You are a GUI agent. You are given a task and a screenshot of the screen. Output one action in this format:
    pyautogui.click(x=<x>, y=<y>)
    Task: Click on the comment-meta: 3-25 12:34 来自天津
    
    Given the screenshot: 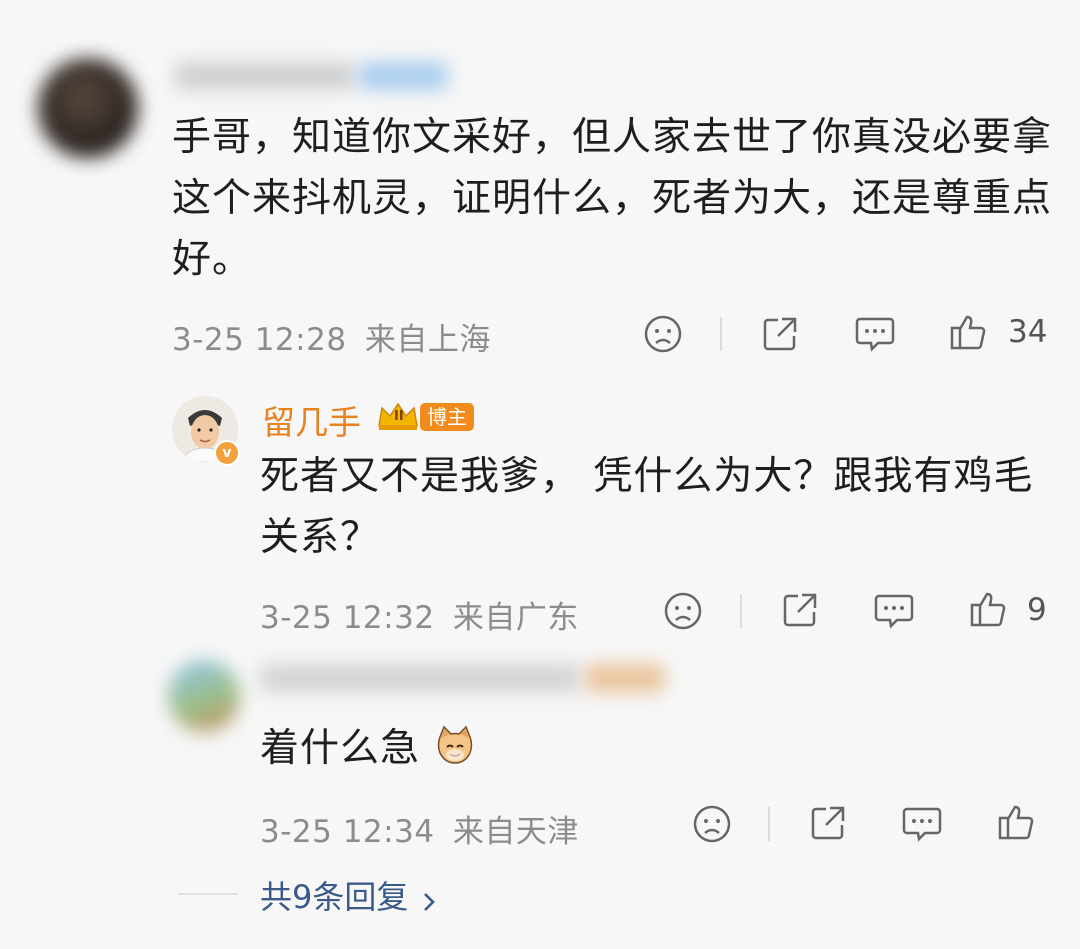 What is the action you would take?
    pyautogui.click(x=419, y=828)
    